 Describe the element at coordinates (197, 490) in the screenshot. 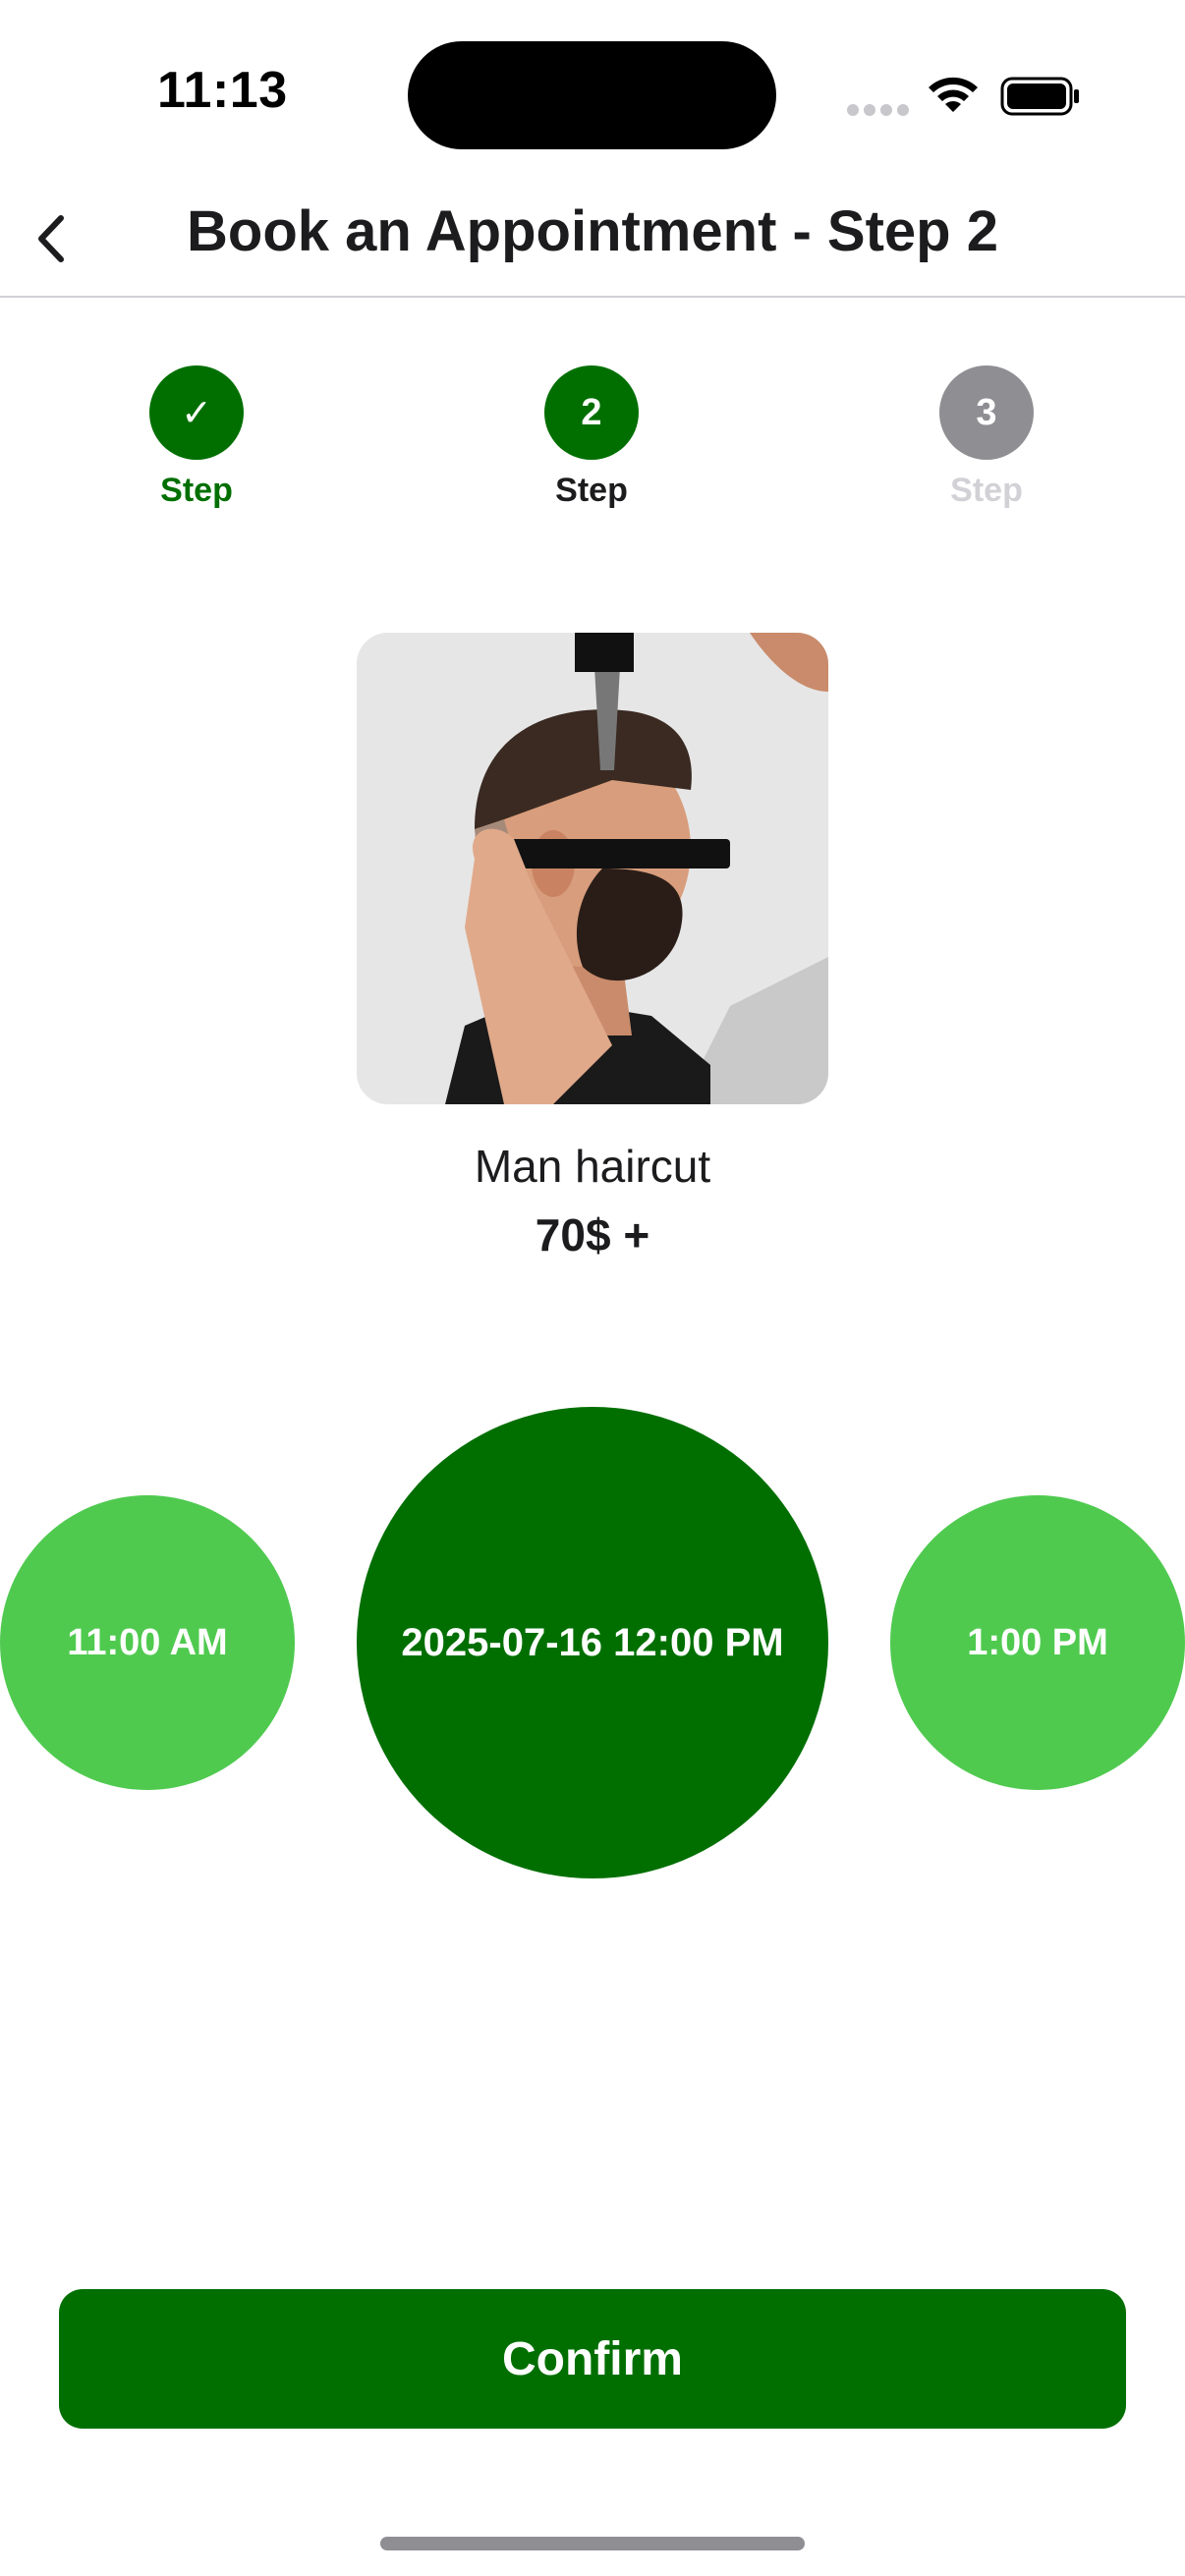

I see `step-1-label: Step` at that location.